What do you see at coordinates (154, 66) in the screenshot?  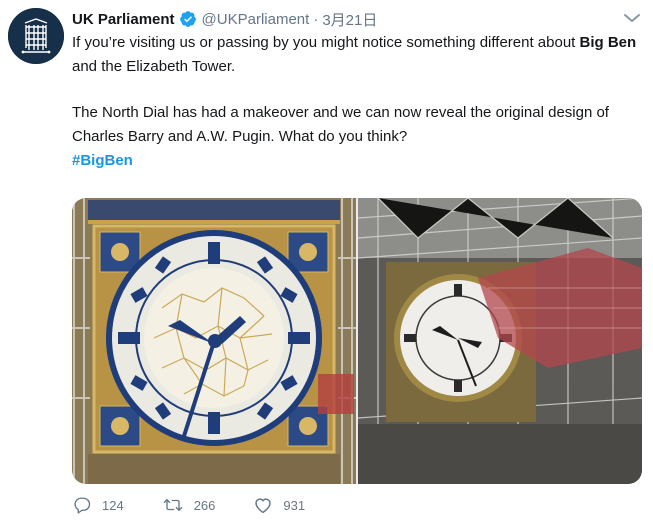 I see `tweet-text-span: and the Elizabeth Tower.` at bounding box center [154, 66].